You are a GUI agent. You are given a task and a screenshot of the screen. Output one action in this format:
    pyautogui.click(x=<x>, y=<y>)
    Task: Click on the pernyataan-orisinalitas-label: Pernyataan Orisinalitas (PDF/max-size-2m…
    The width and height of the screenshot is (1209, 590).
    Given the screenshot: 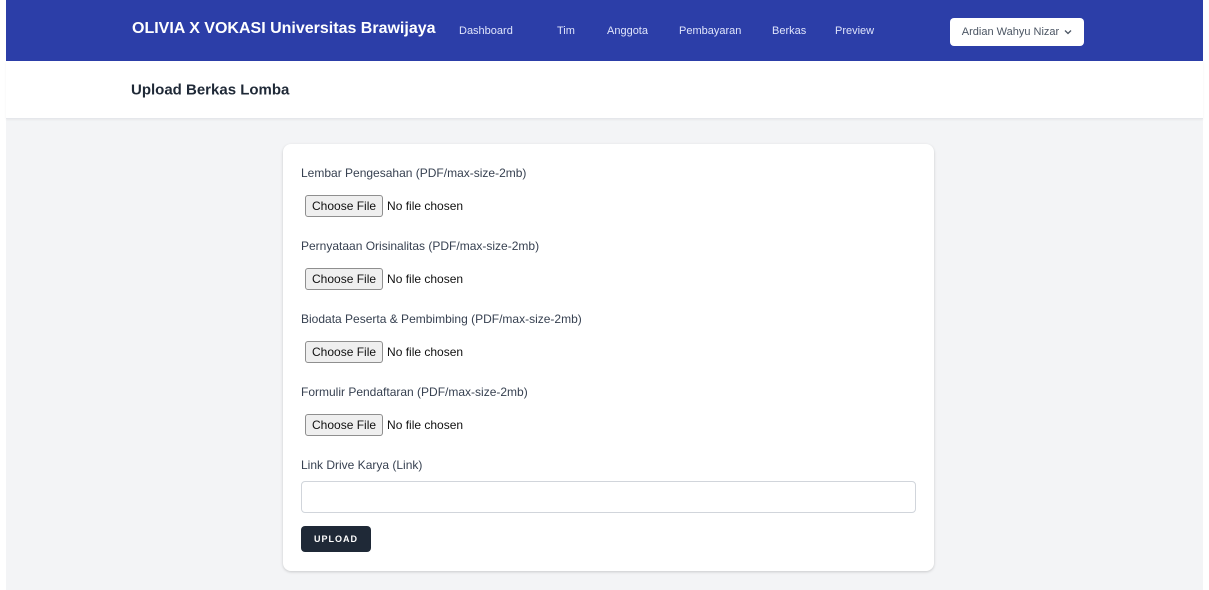 What is the action you would take?
    pyautogui.click(x=420, y=246)
    